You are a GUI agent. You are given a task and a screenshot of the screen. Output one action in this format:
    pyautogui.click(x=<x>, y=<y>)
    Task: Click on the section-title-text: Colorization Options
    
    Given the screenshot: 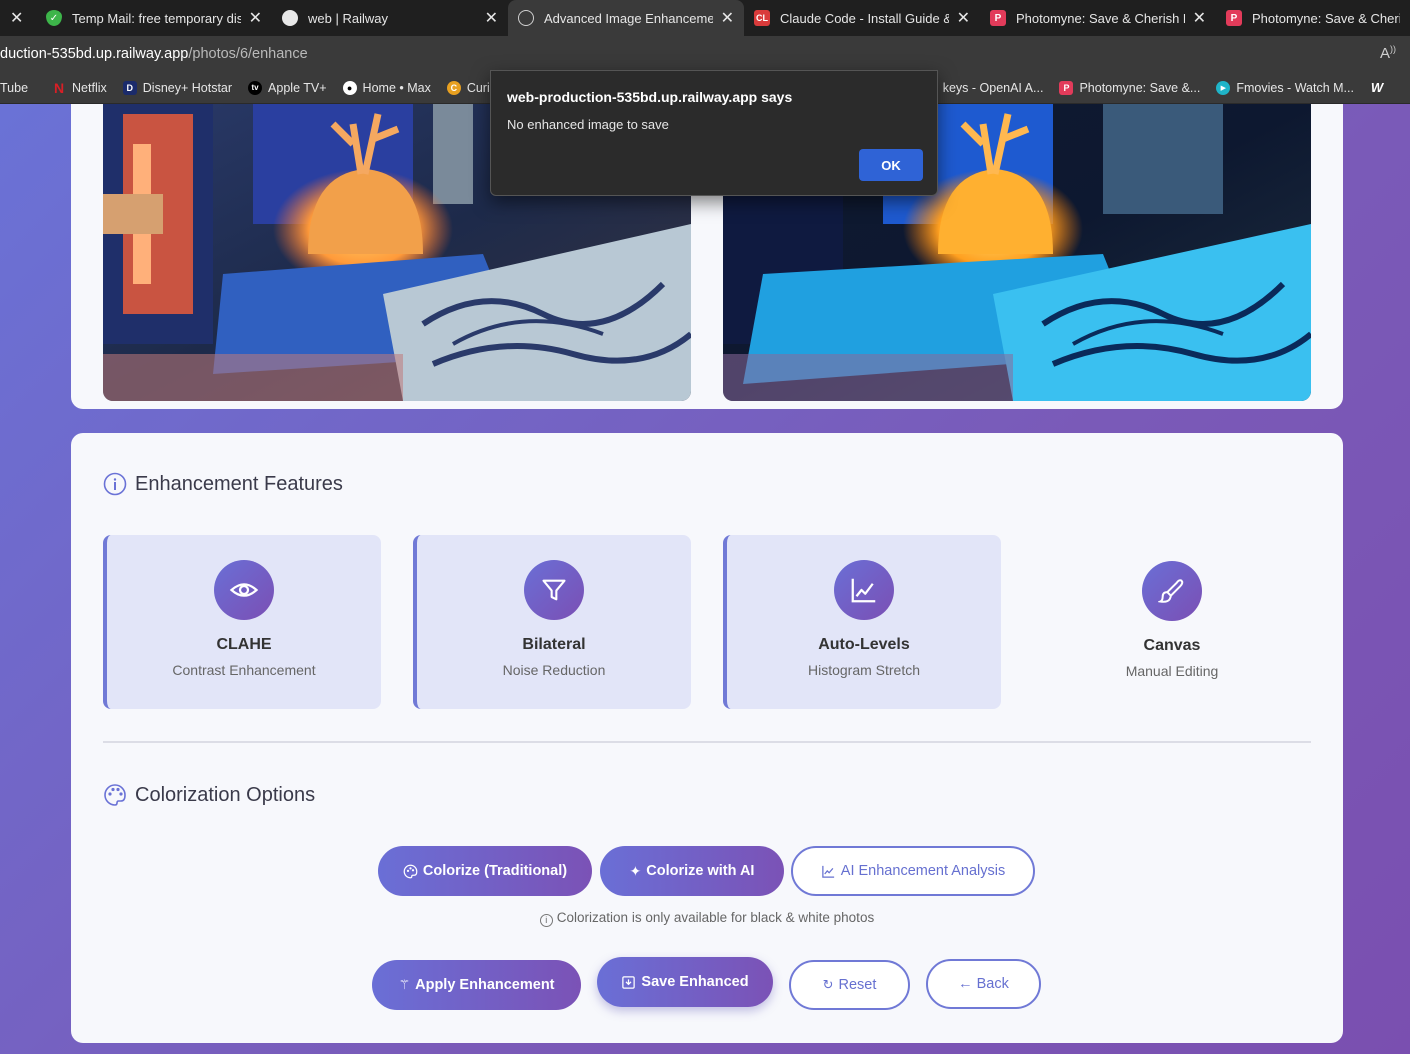 What is the action you would take?
    pyautogui.click(x=225, y=794)
    